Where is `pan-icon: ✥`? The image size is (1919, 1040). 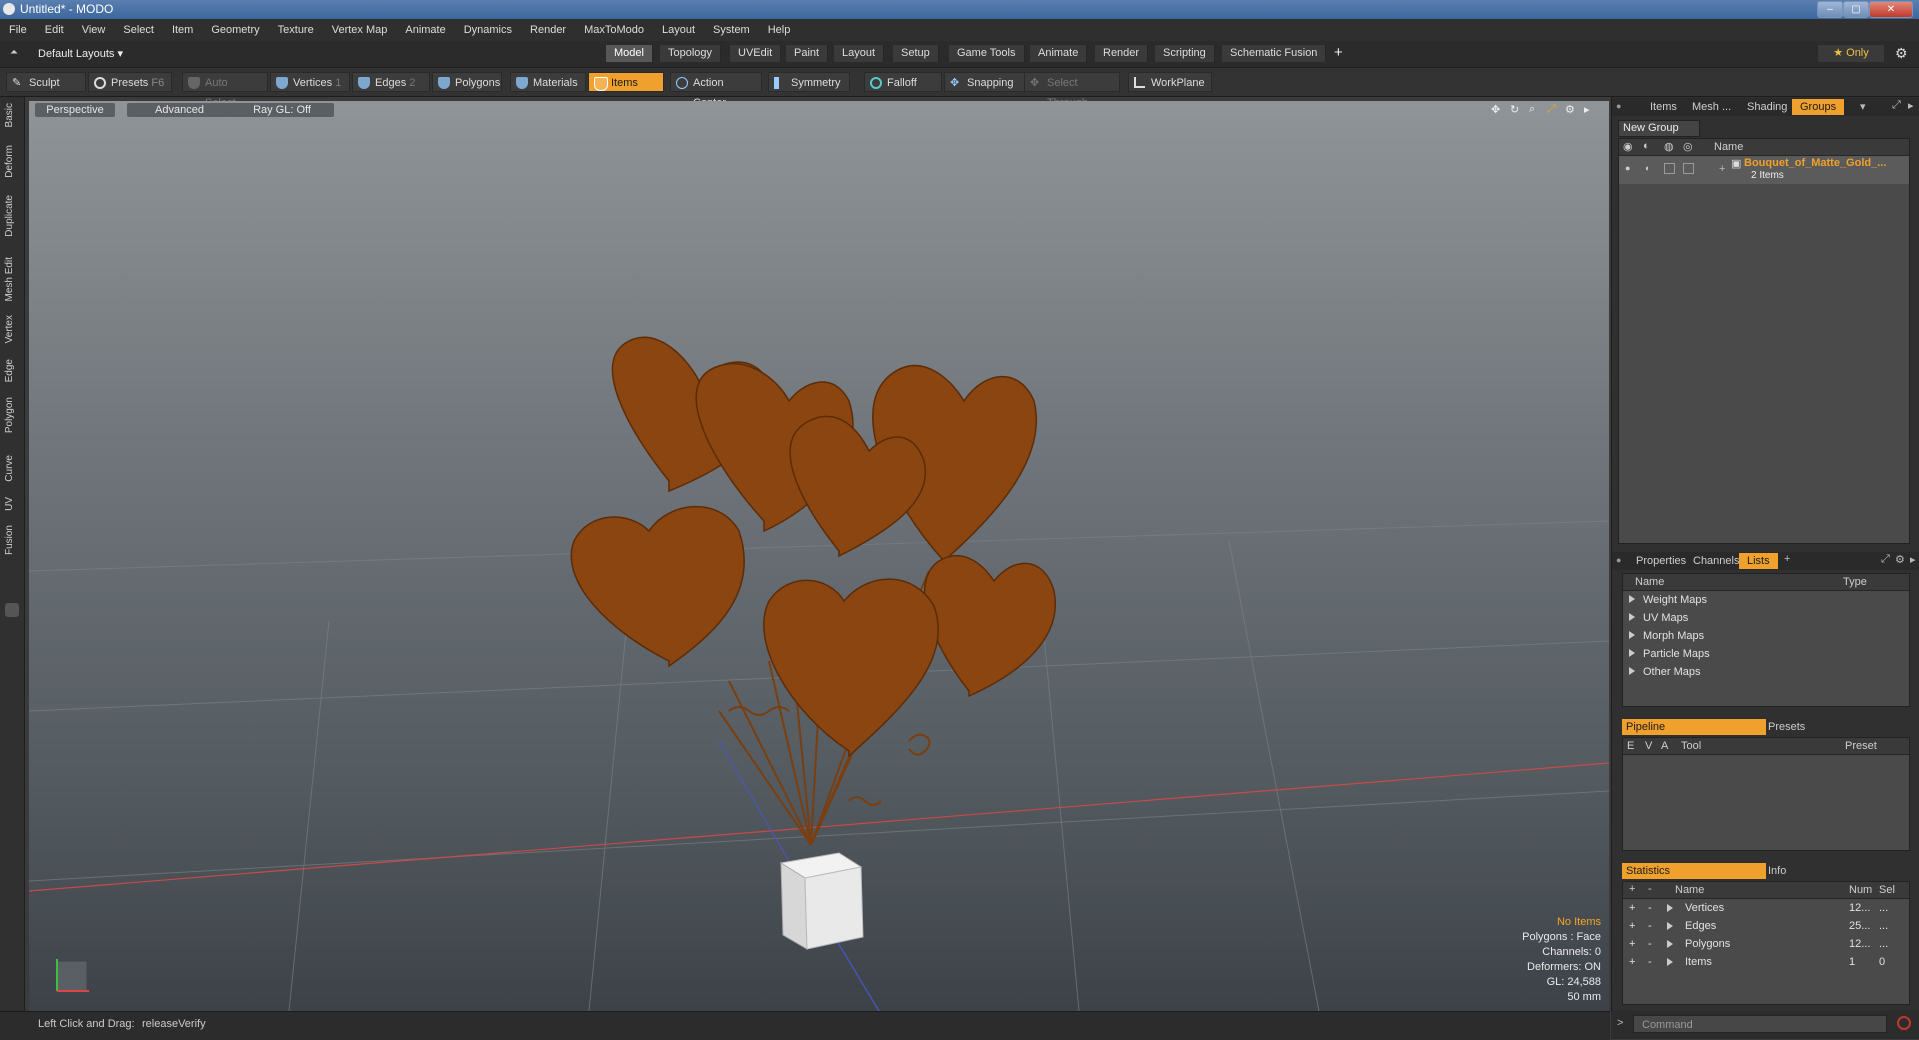
pan-icon: ✥ is located at coordinates (1495, 109).